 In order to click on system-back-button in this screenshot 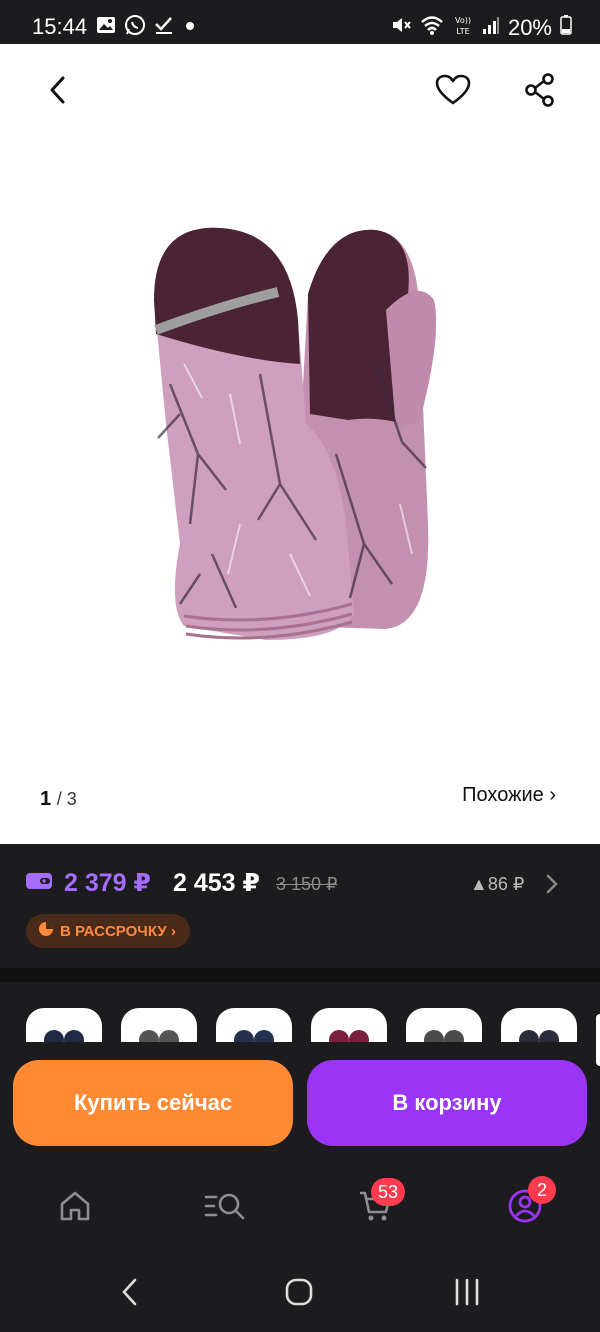, I will do `click(130, 1292)`.